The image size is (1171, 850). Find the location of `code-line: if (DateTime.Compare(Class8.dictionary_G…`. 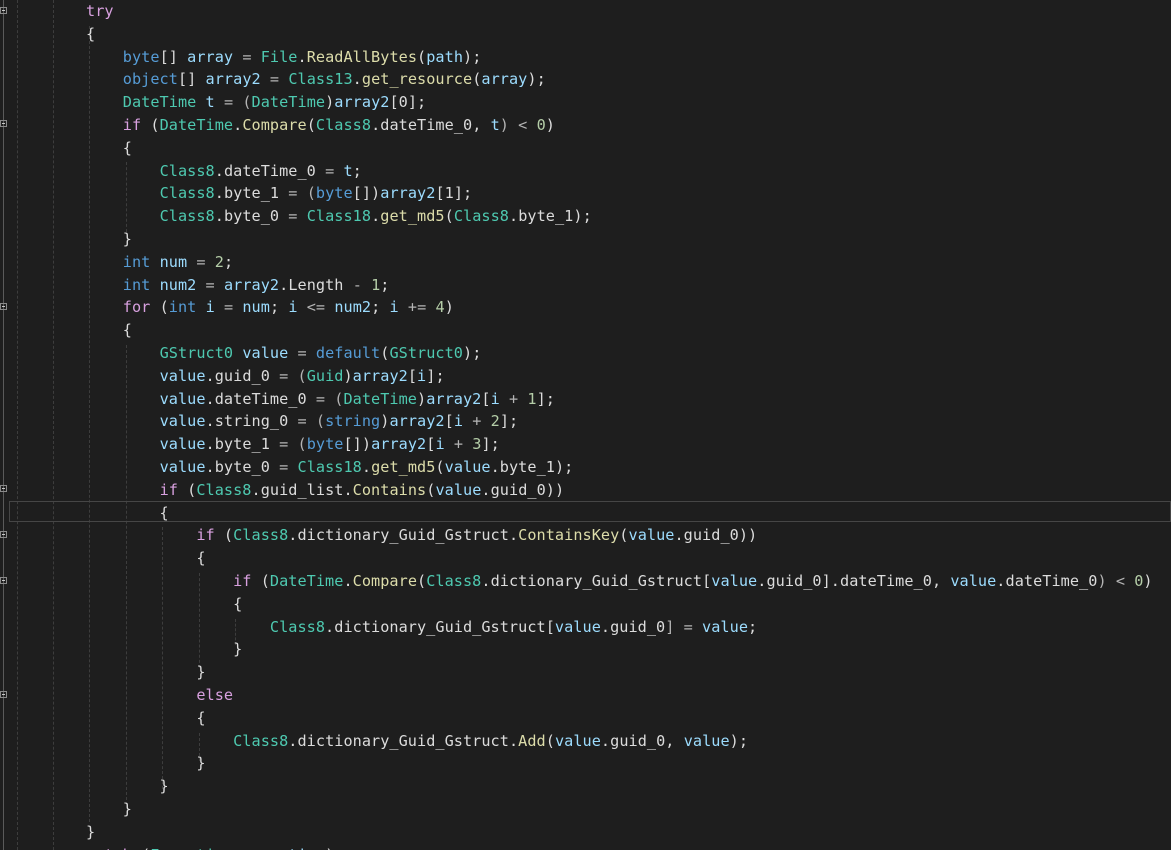

code-line: if (DateTime.Compare(Class8.dictionary_G… is located at coordinates (619, 581).